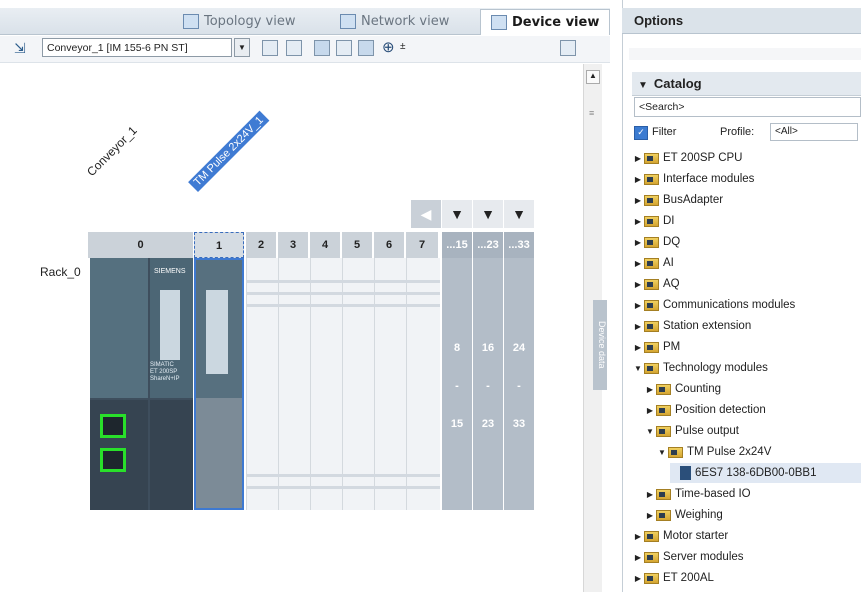 Image resolution: width=861 pixels, height=592 pixels. I want to click on catalog-item: ▶ AQ, so click(747, 284).